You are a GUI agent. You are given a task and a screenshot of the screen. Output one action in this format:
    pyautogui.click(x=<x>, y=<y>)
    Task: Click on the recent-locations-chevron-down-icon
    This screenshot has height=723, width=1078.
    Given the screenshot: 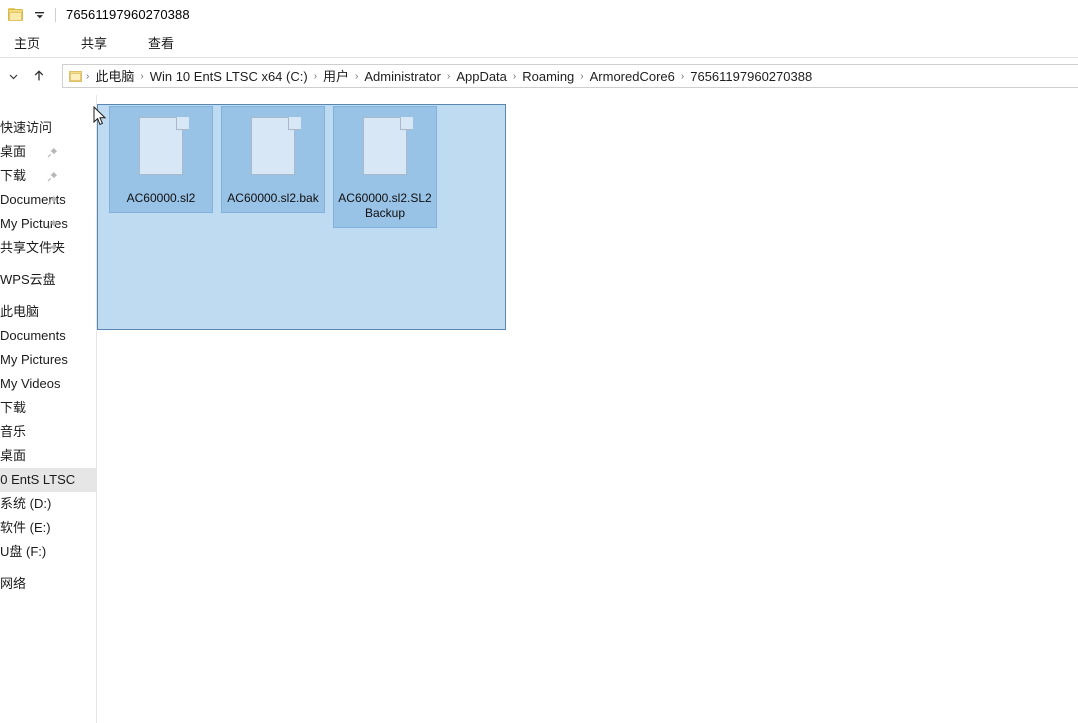 What is the action you would take?
    pyautogui.click(x=13, y=76)
    